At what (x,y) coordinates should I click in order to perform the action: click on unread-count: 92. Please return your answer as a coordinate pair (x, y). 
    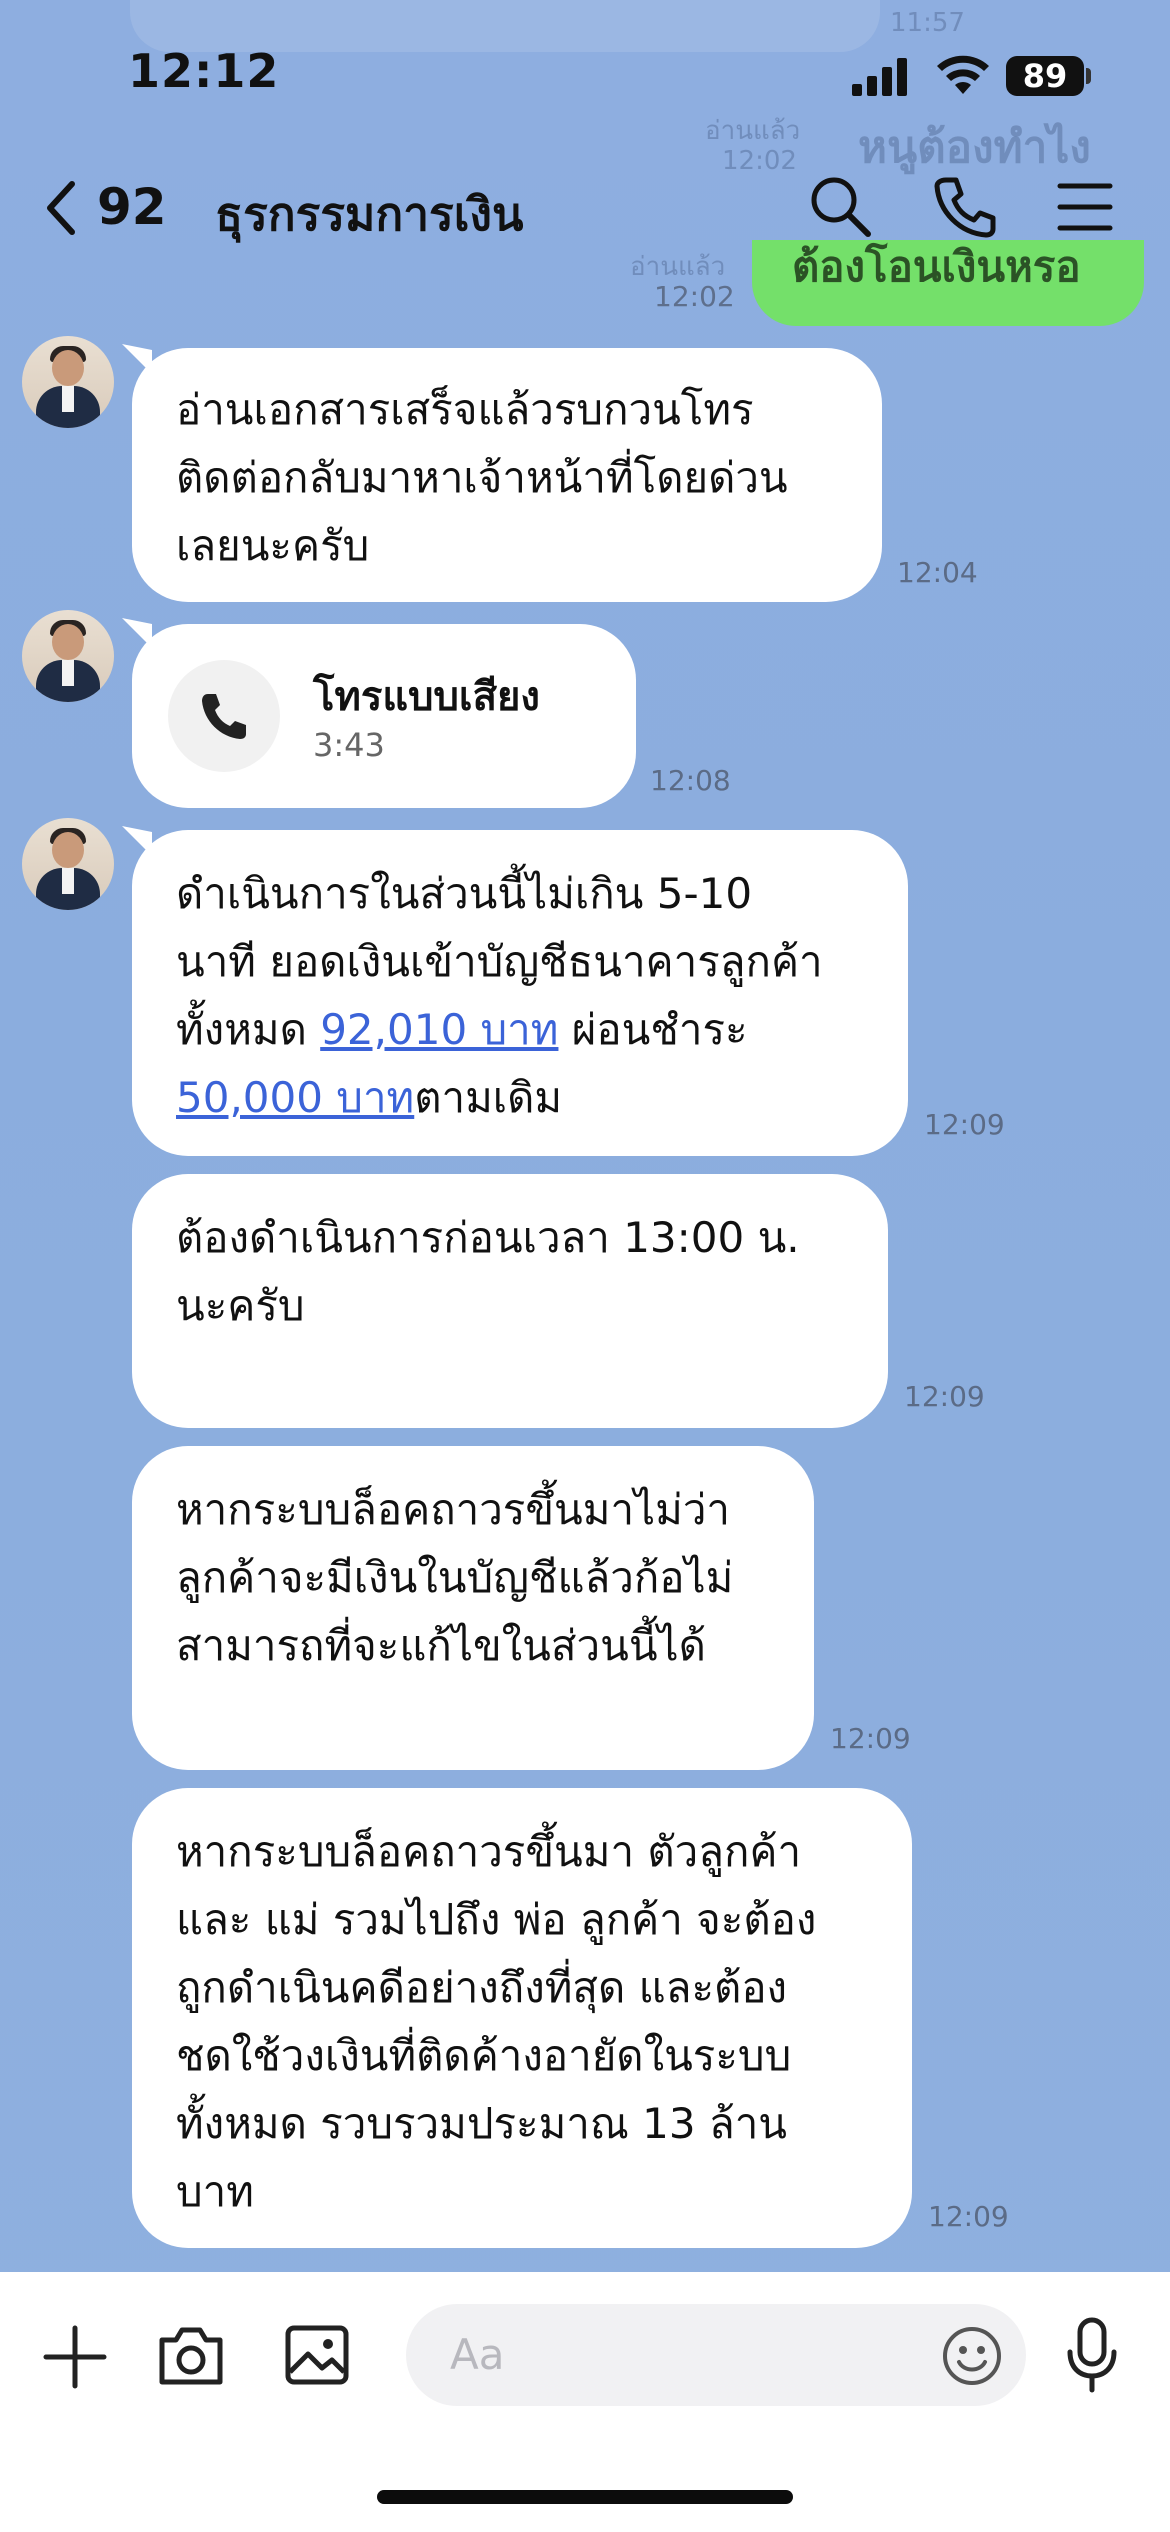
    Looking at the image, I should click on (132, 207).